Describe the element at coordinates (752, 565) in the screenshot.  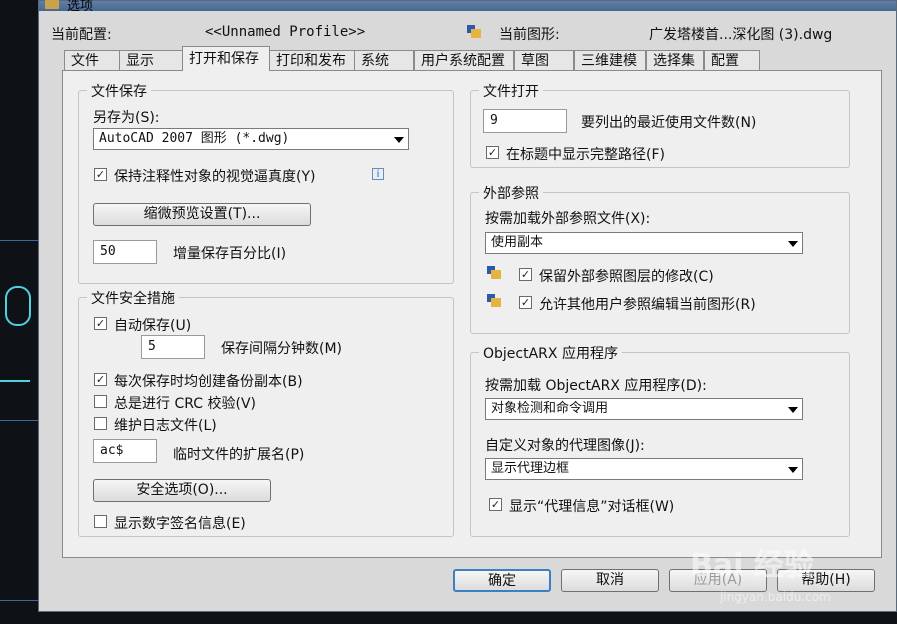
I see `watermark-logo: Bai 经验` at that location.